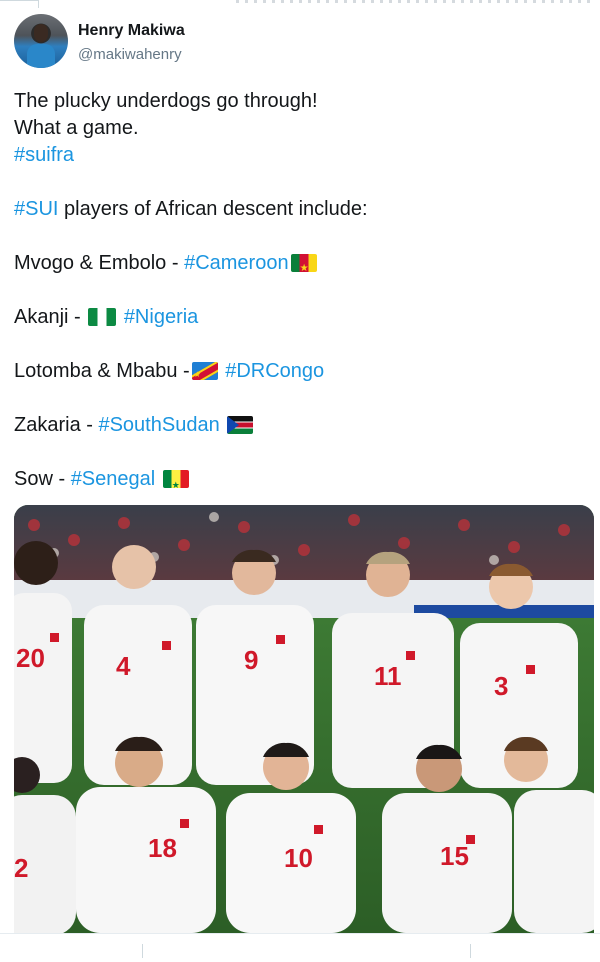 Image resolution: width=600 pixels, height=962 pixels. Describe the element at coordinates (123, 666) in the screenshot. I see `jersey-number: 4` at that location.